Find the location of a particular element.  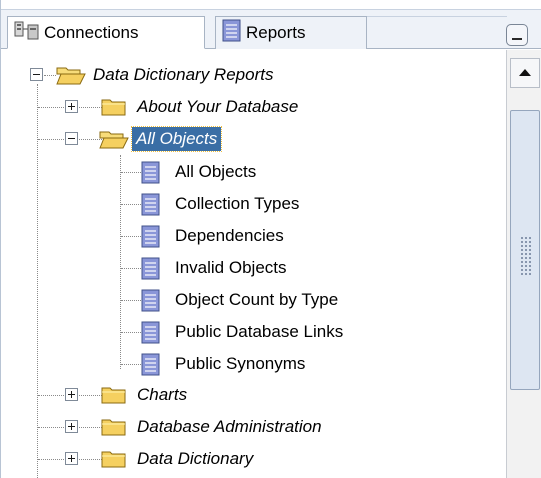

report-item: Object Count by Type is located at coordinates (253, 302).